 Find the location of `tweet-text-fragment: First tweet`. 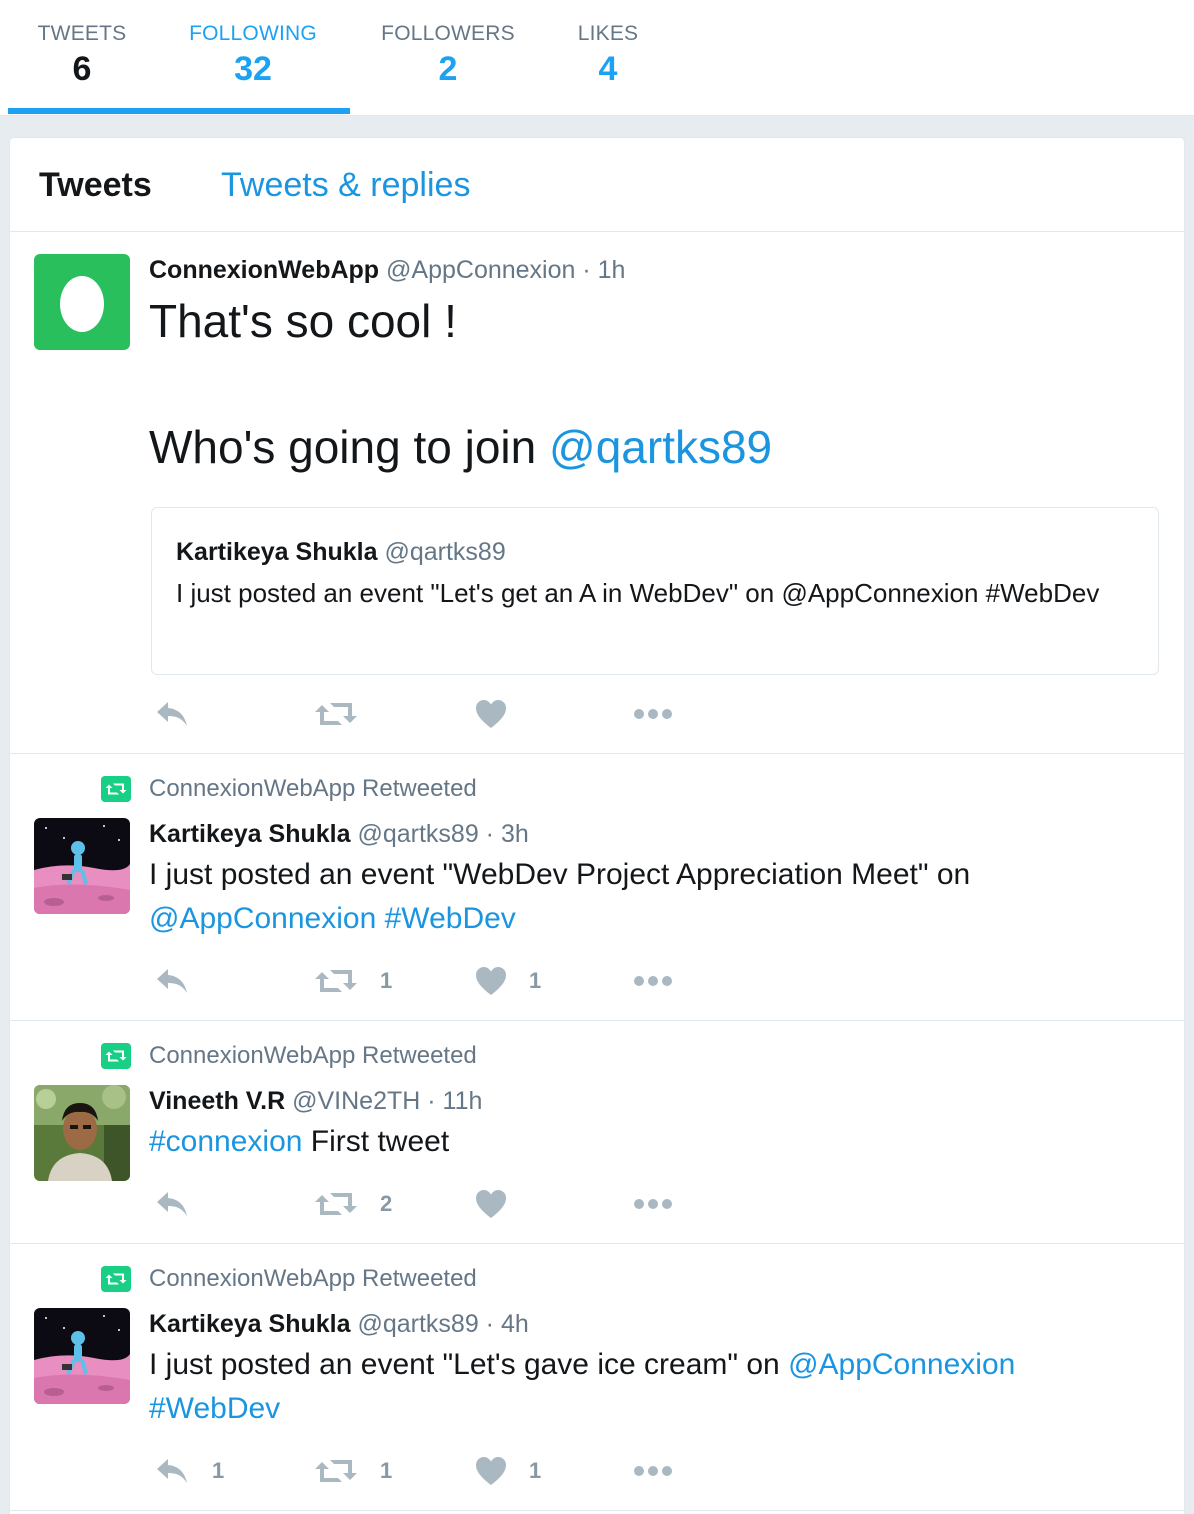

tweet-text-fragment: First tweet is located at coordinates (376, 1141).